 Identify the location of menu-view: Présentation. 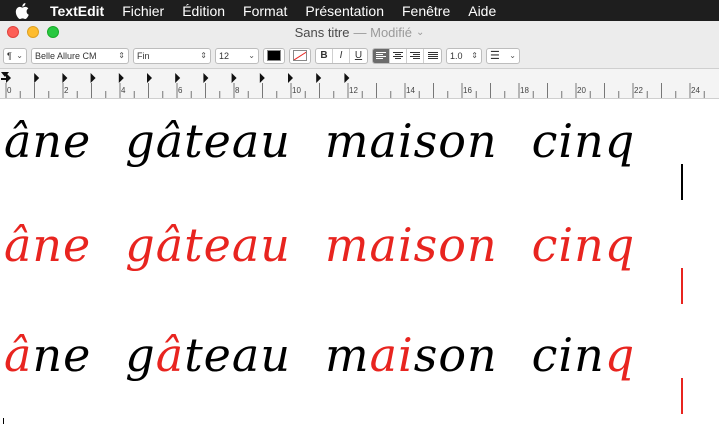
(344, 11).